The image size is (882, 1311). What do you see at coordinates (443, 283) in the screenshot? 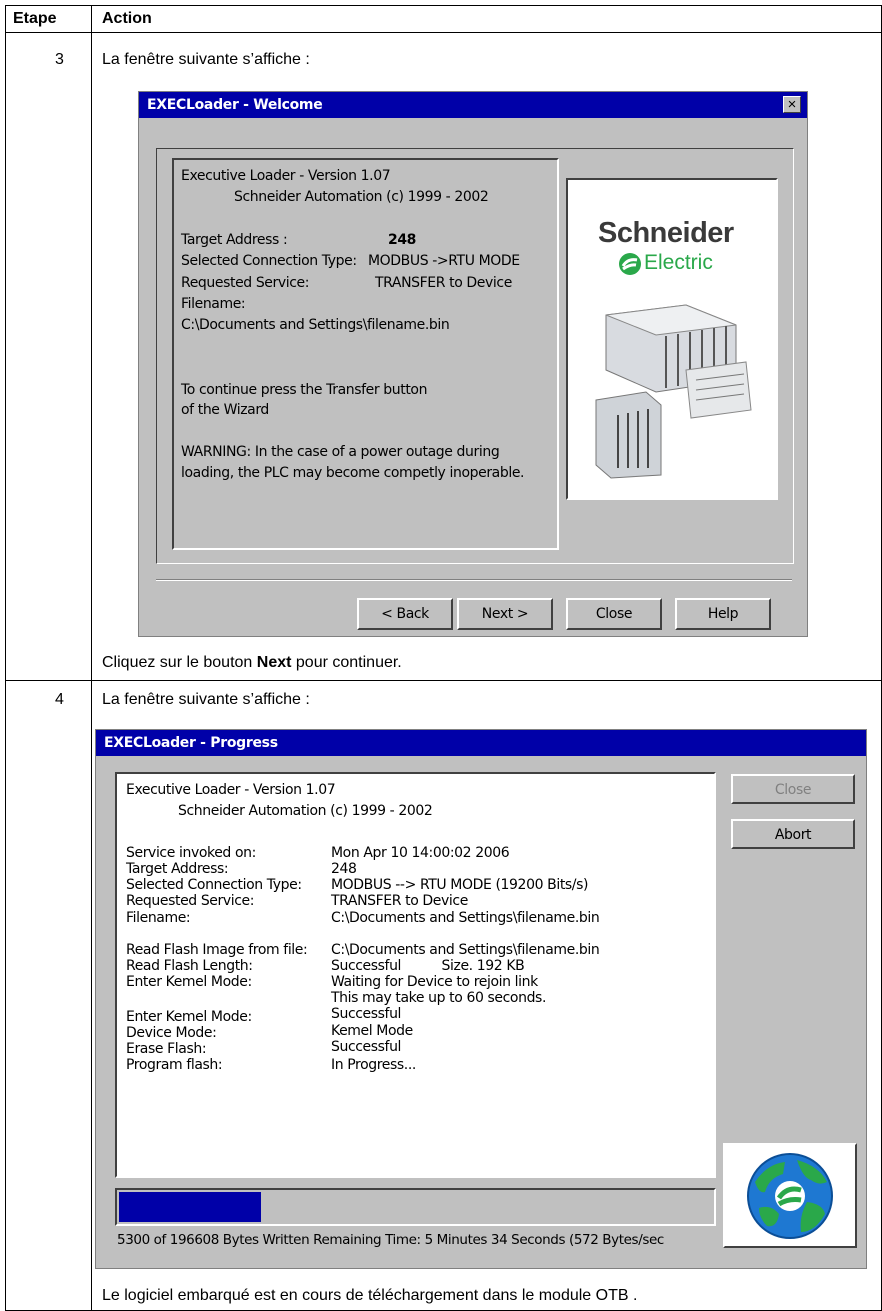
I see `welcome-service-value: TRANSFER to Device` at bounding box center [443, 283].